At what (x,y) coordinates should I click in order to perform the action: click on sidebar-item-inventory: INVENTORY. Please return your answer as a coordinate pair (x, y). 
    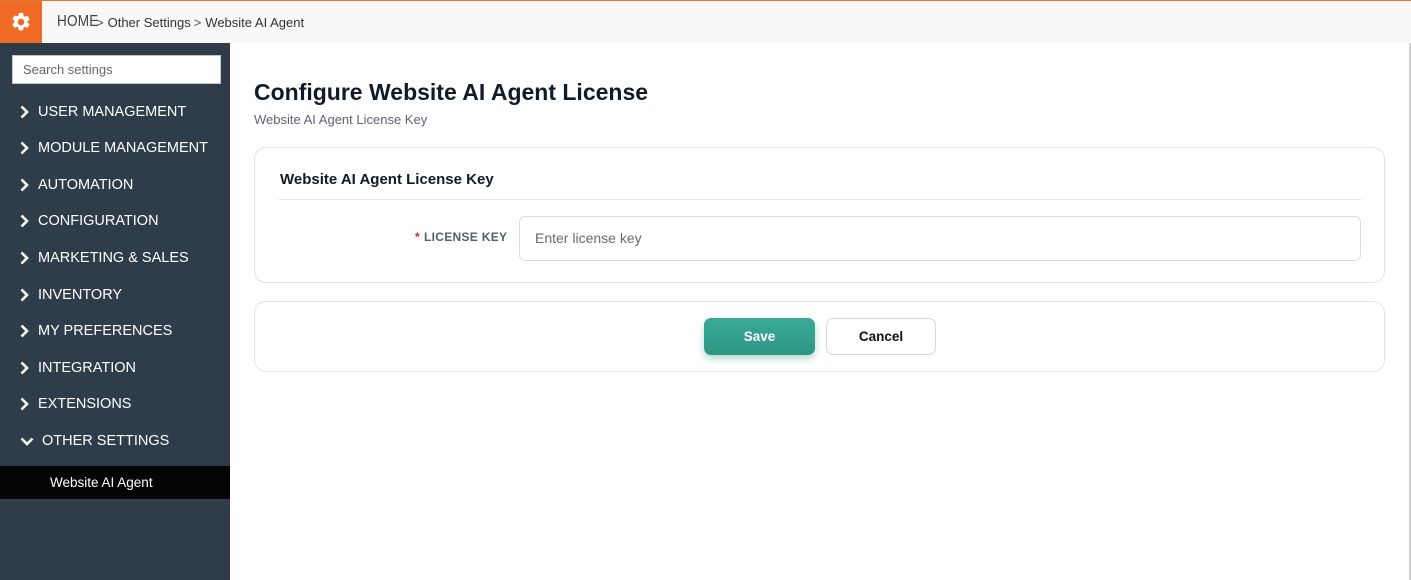
    Looking at the image, I should click on (115, 295).